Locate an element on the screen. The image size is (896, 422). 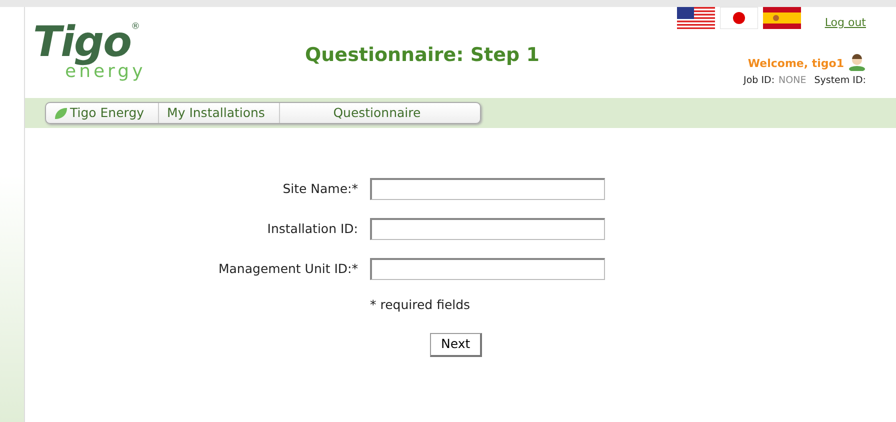
page-title: Questionnaire: Step 1 is located at coordinates (422, 55).